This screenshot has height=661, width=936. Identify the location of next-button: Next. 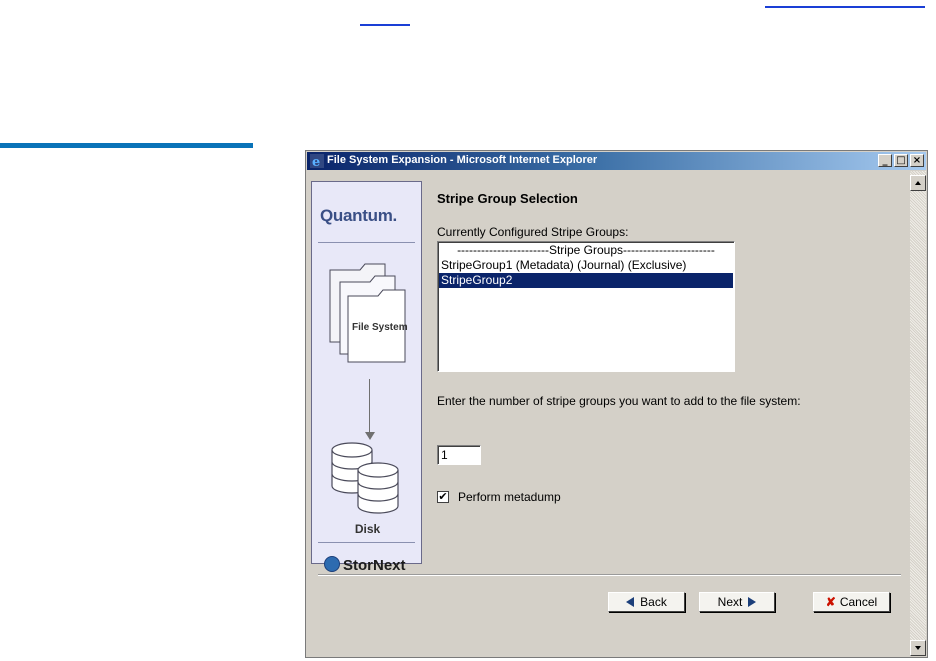
(737, 602).